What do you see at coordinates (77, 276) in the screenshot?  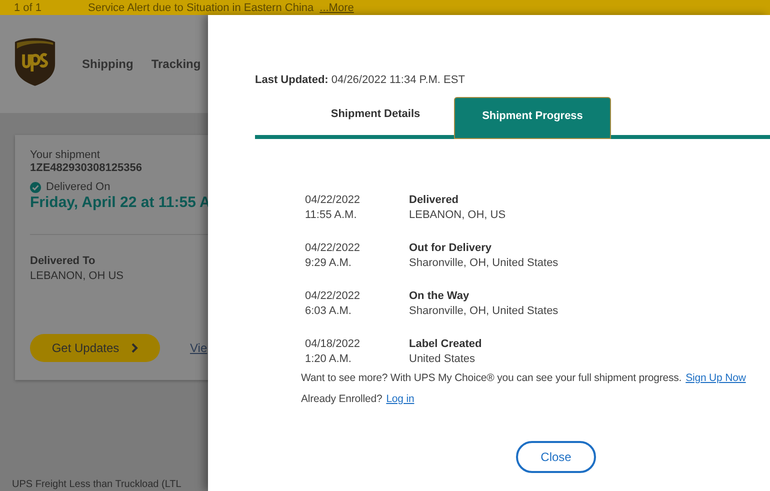 I see `delivered-to-address: LEBANON, OH US` at bounding box center [77, 276].